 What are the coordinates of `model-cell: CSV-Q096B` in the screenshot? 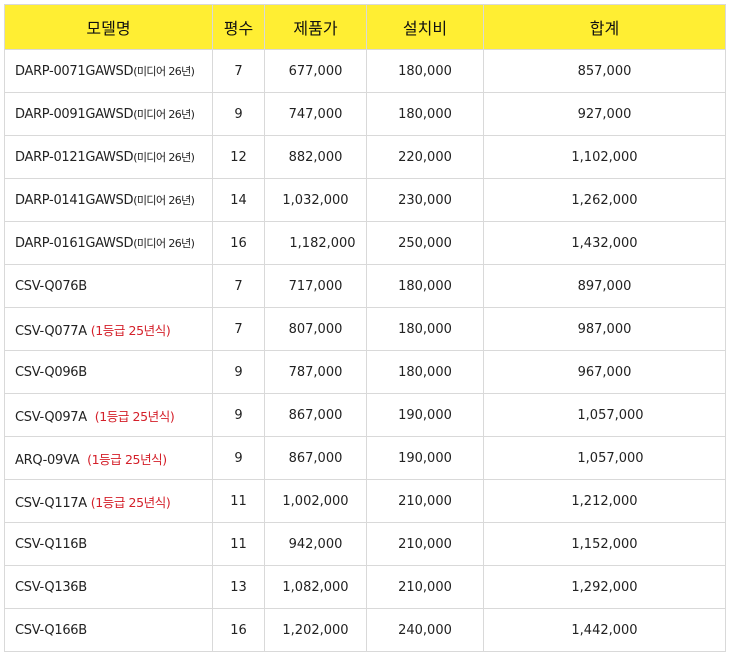 It's located at (108, 372).